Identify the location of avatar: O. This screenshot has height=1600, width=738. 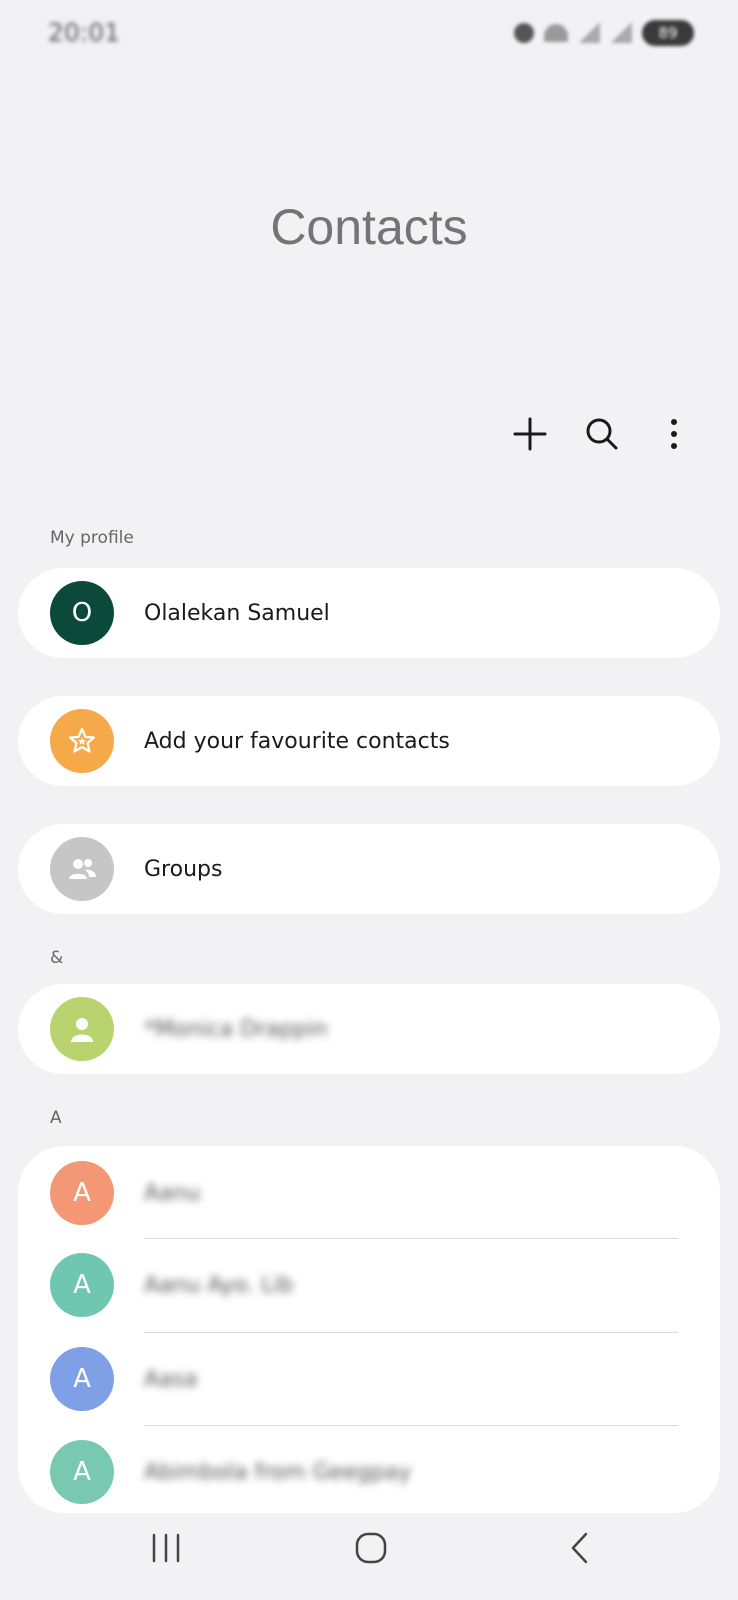
(82, 613).